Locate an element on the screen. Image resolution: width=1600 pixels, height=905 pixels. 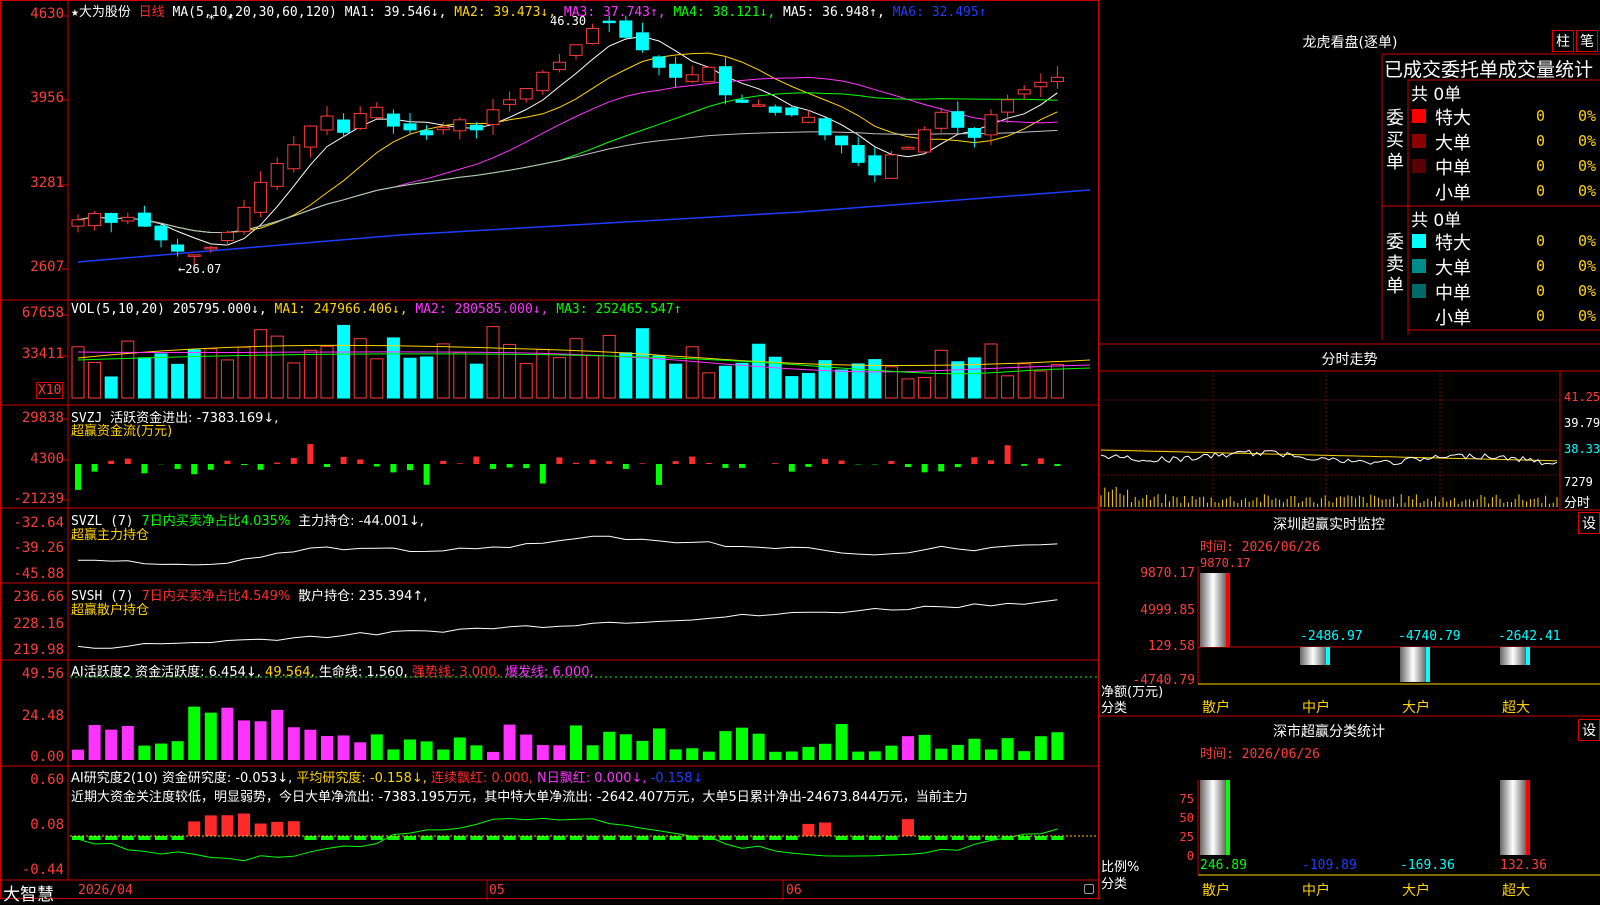
classify-cat: 超大 is located at coordinates (1516, 890).